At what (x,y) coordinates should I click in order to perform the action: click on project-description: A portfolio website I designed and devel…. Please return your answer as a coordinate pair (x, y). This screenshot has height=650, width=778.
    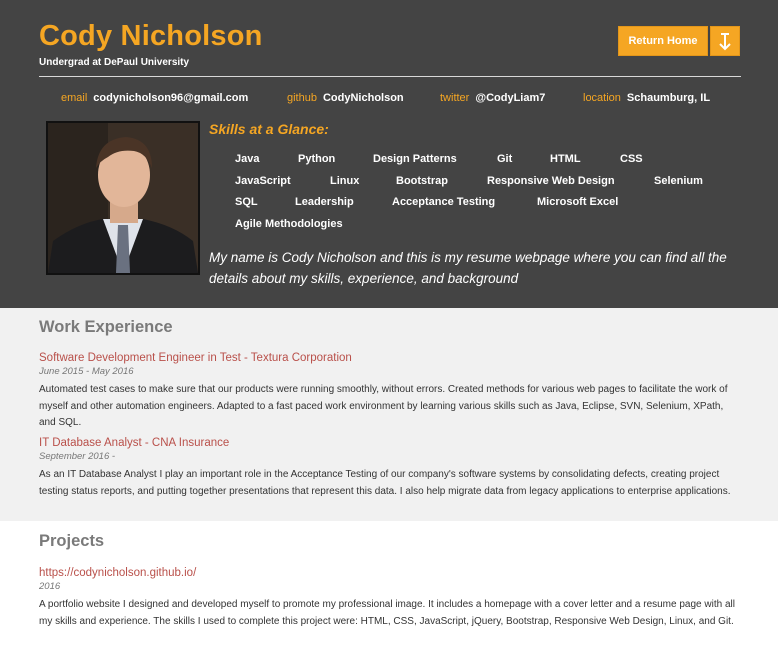
    Looking at the image, I should click on (387, 613).